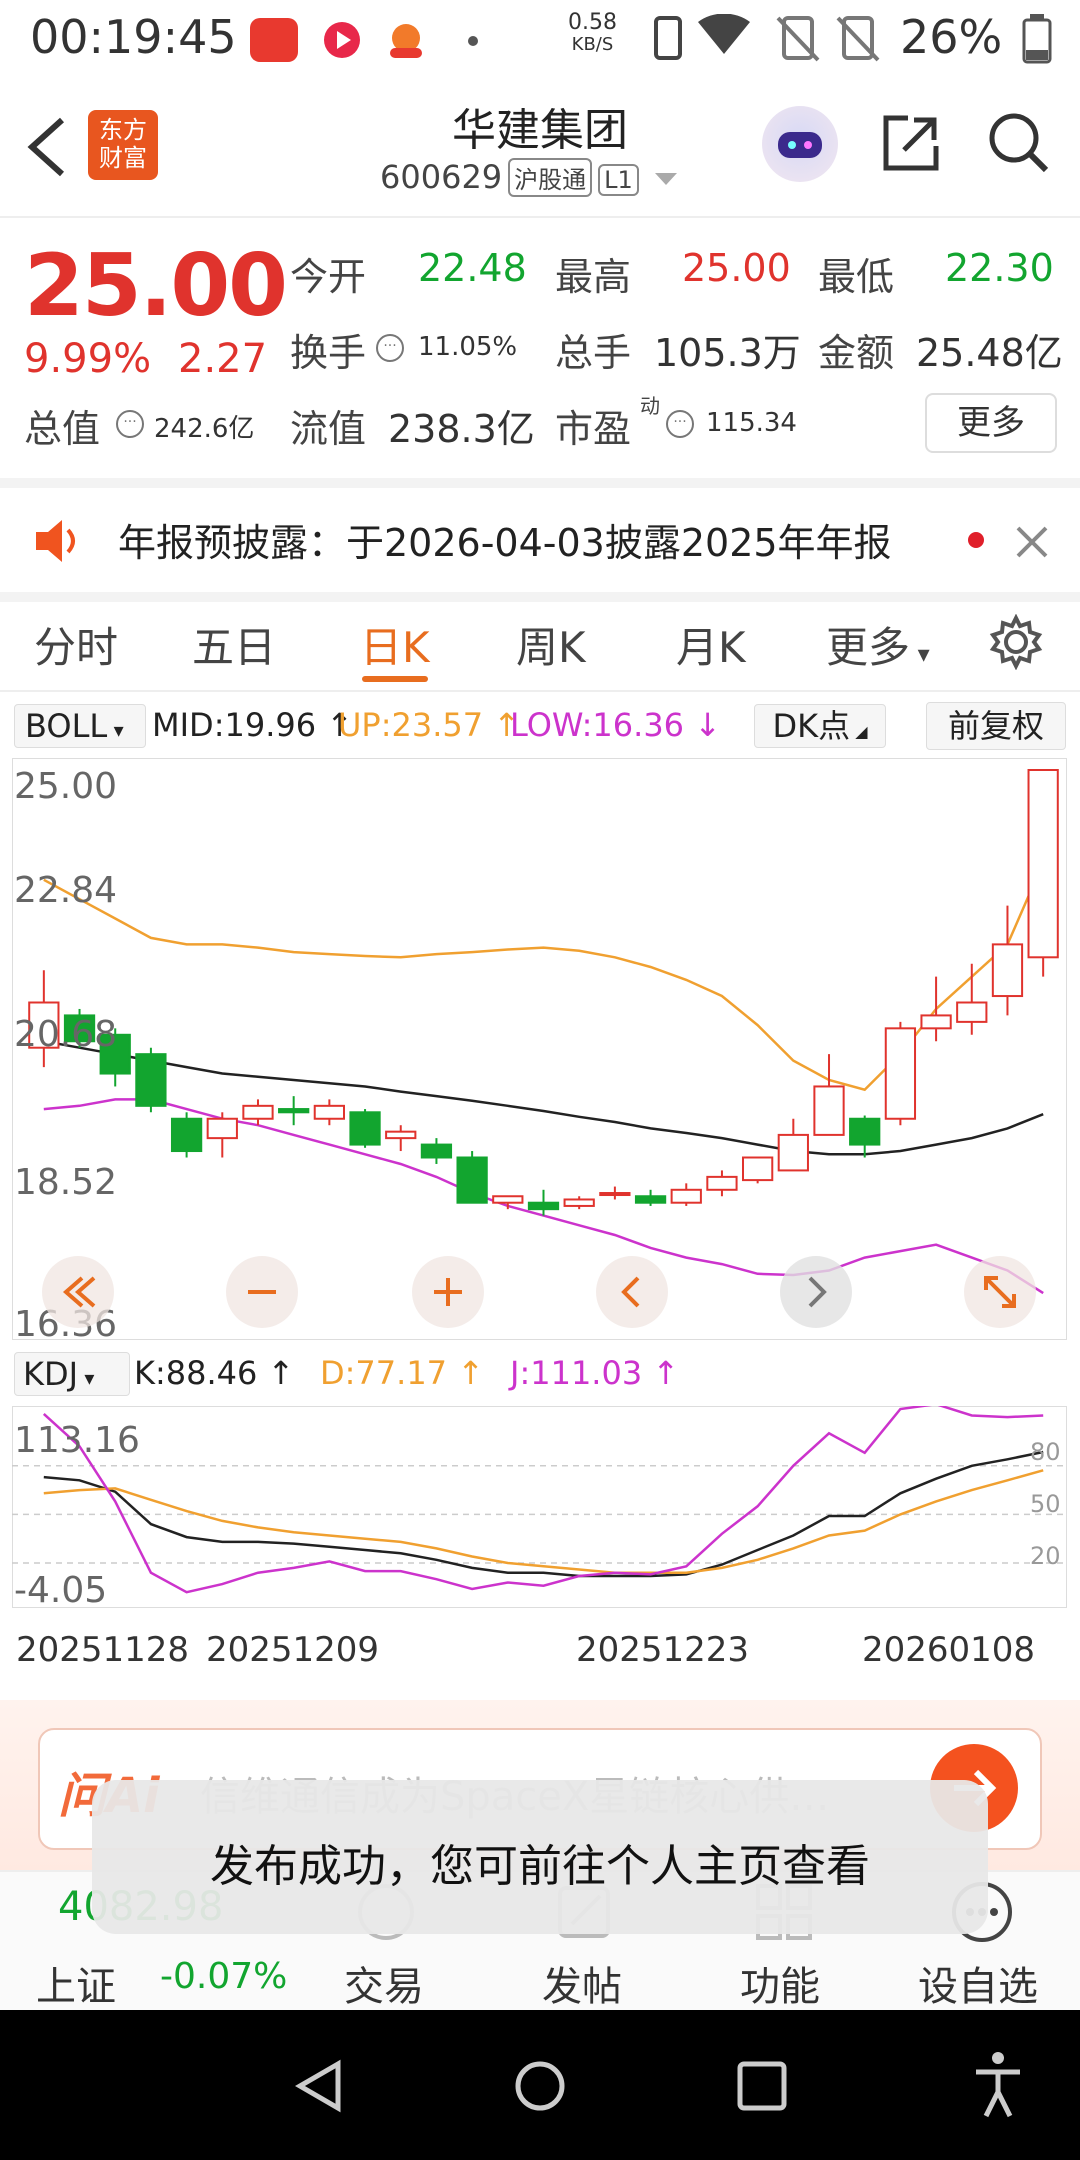  I want to click on system-nav-bar, so click(540, 2085).